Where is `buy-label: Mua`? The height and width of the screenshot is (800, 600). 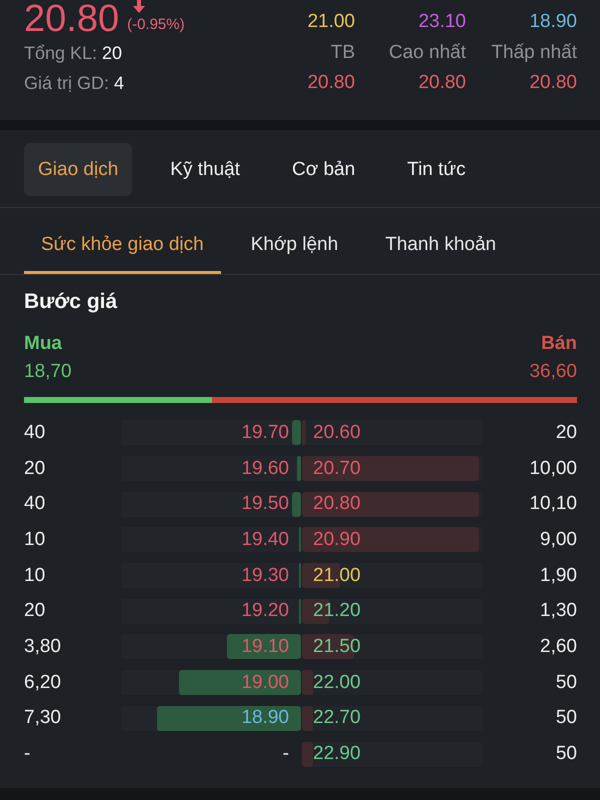
buy-label: Mua is located at coordinates (43, 344).